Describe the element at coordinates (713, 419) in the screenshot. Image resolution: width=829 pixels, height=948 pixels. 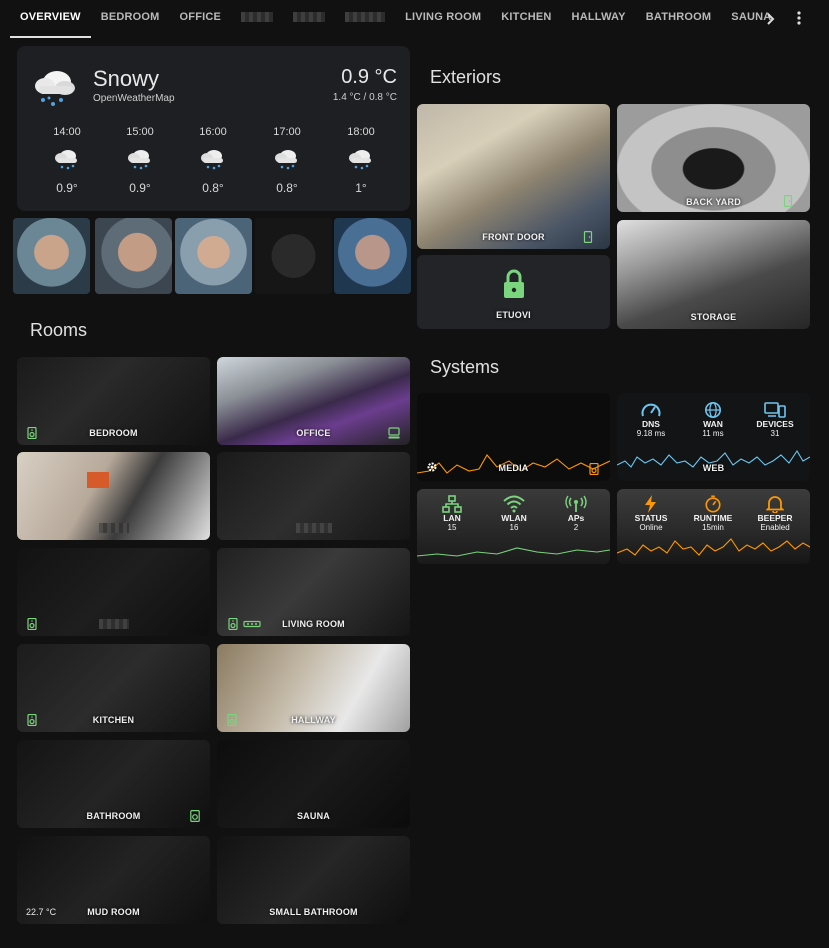
I see `wan-item: WAN 11 ms` at that location.